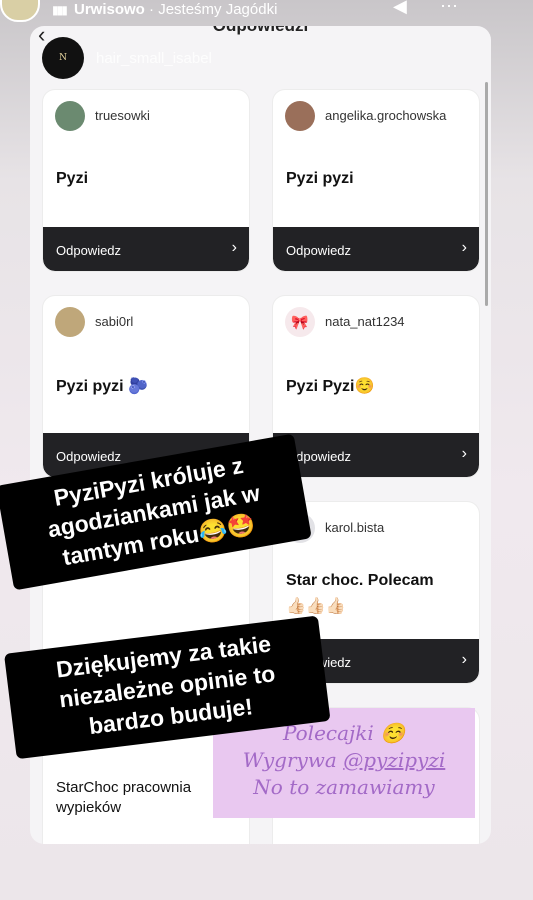 Image resolution: width=533 pixels, height=900 pixels. Describe the element at coordinates (293, 760) in the screenshot. I see `polecajki-prefix: Wygrywa` at that location.